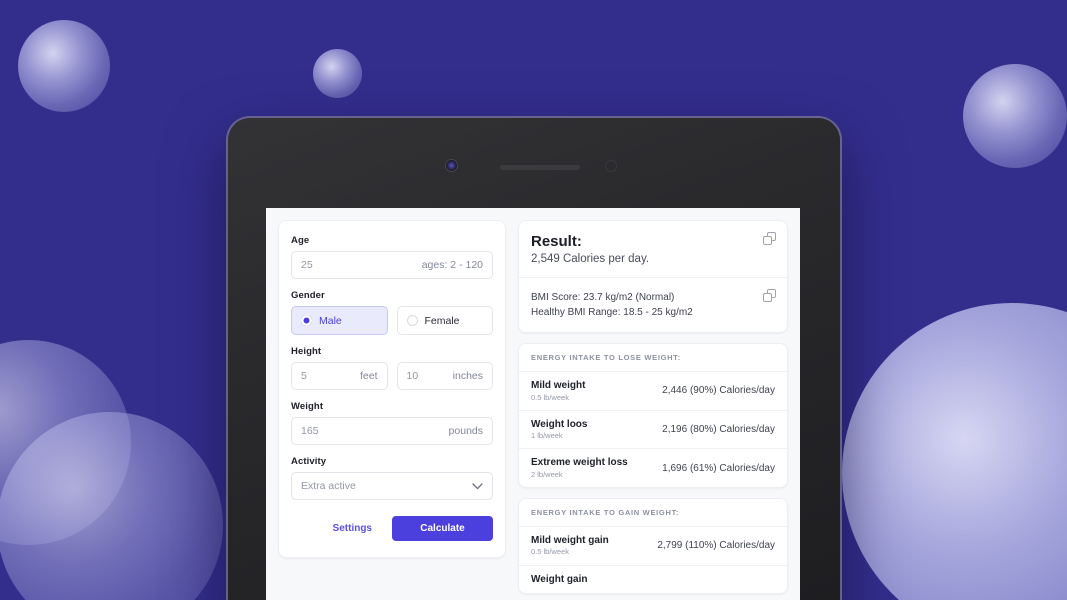 The image size is (1067, 600). I want to click on activity-label: Activity, so click(309, 461).